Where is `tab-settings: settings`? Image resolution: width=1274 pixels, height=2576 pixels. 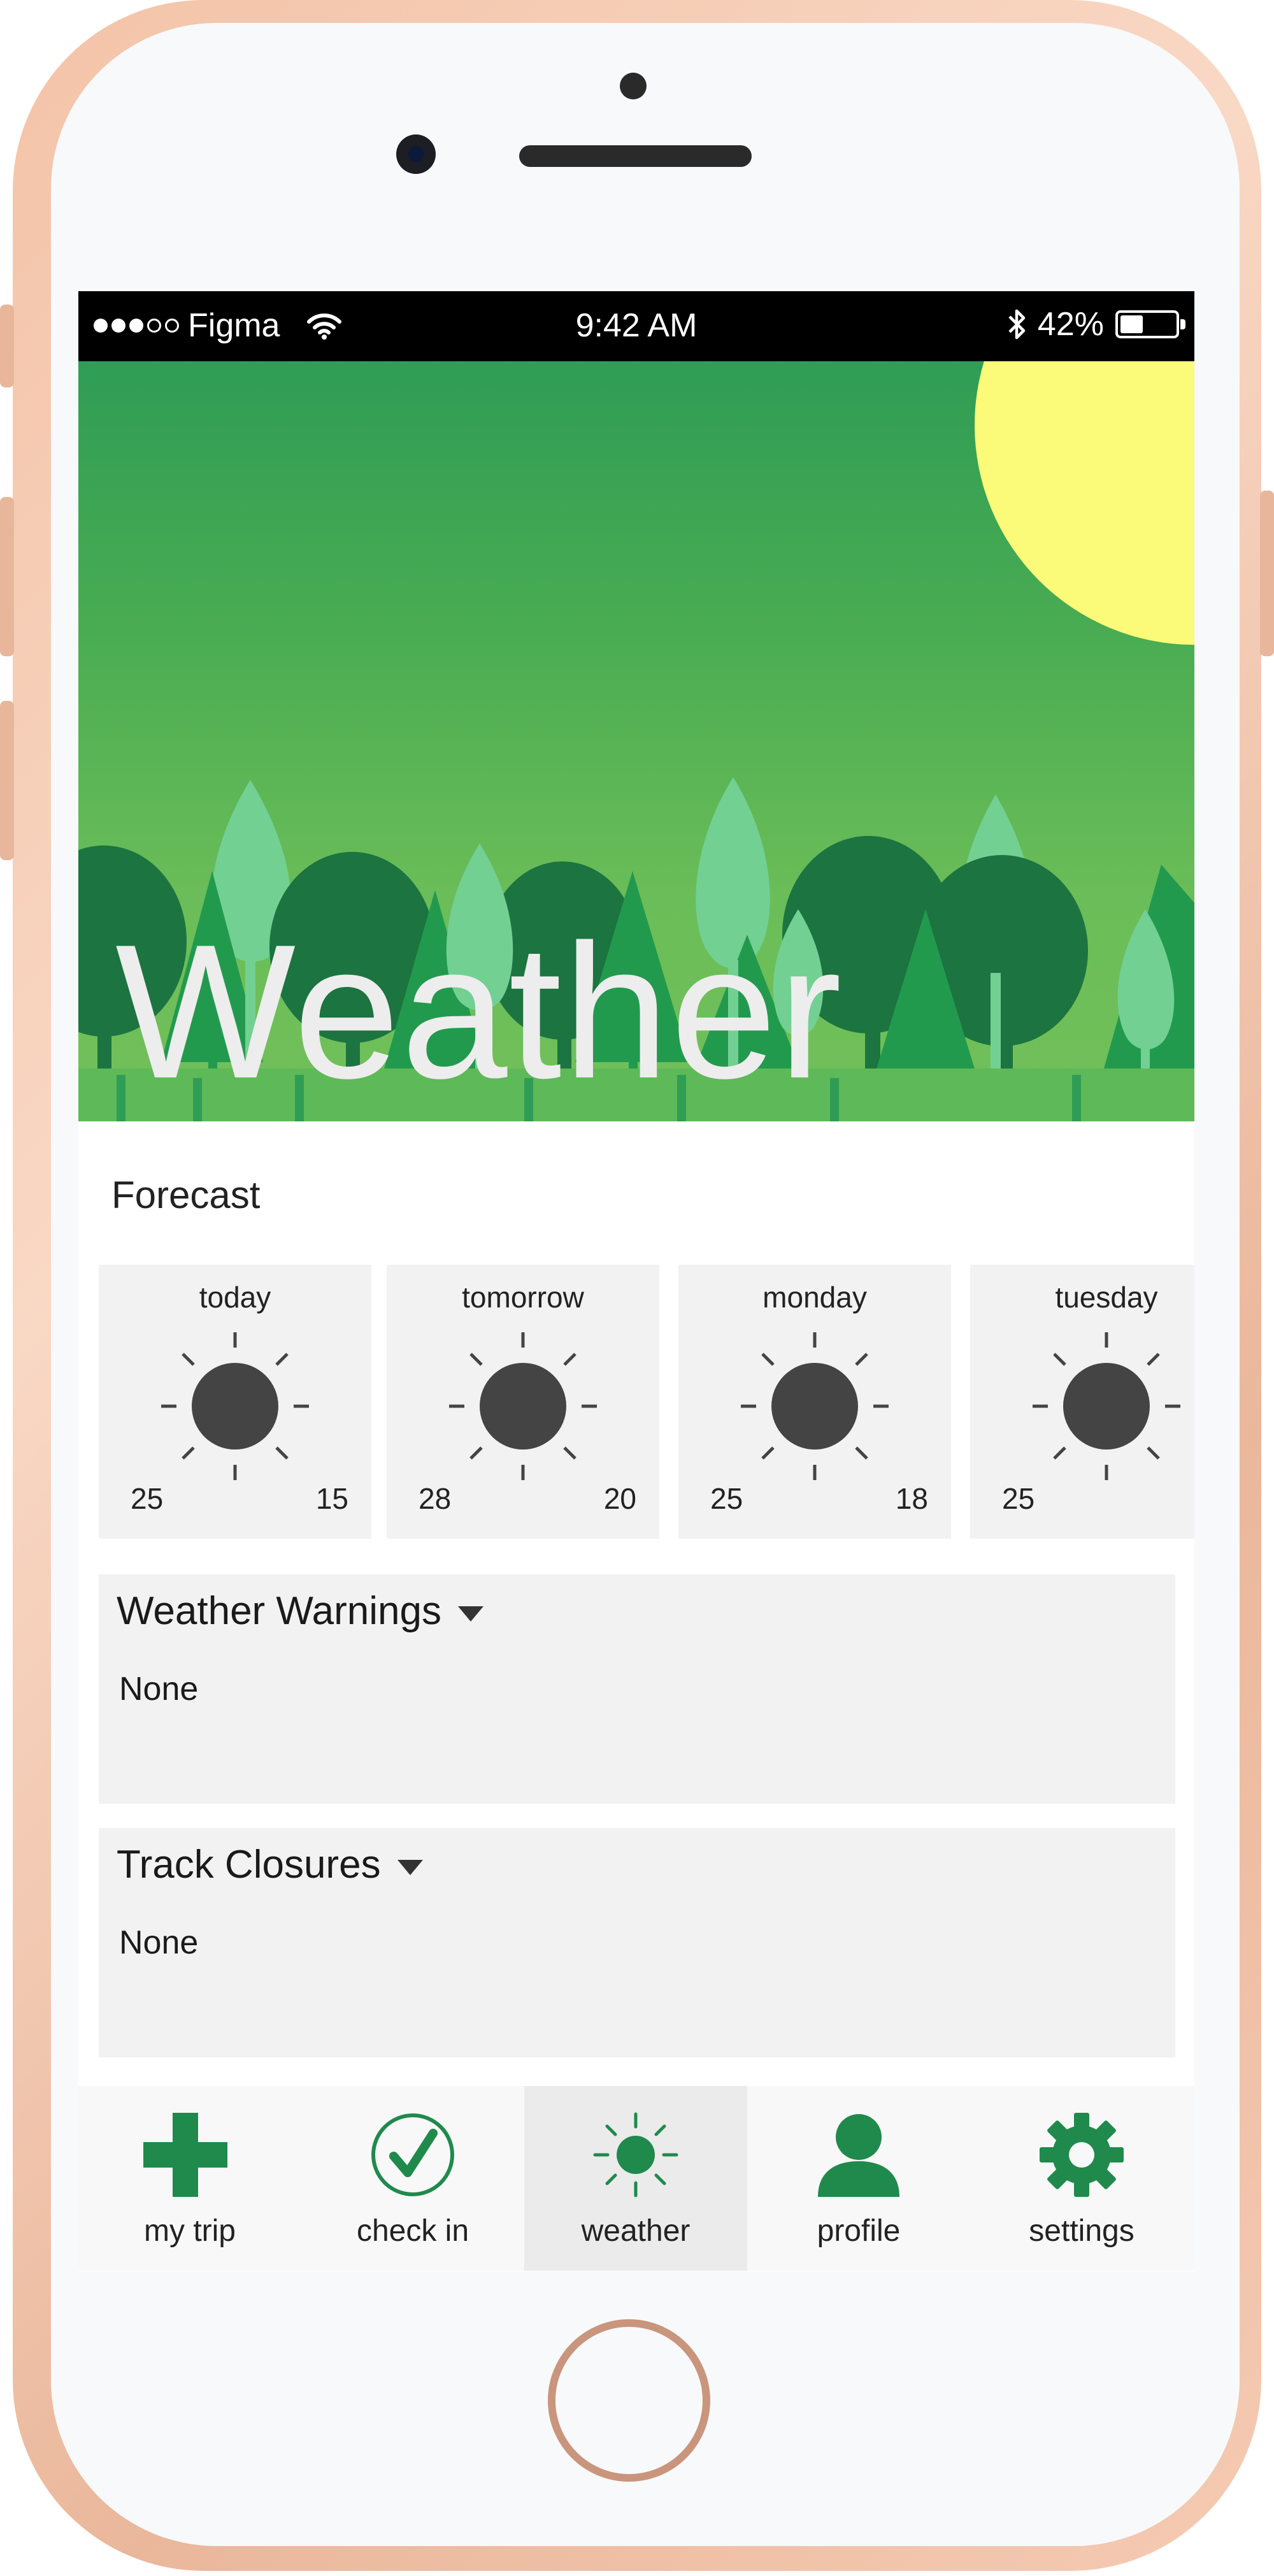 tab-settings: settings is located at coordinates (1081, 2178).